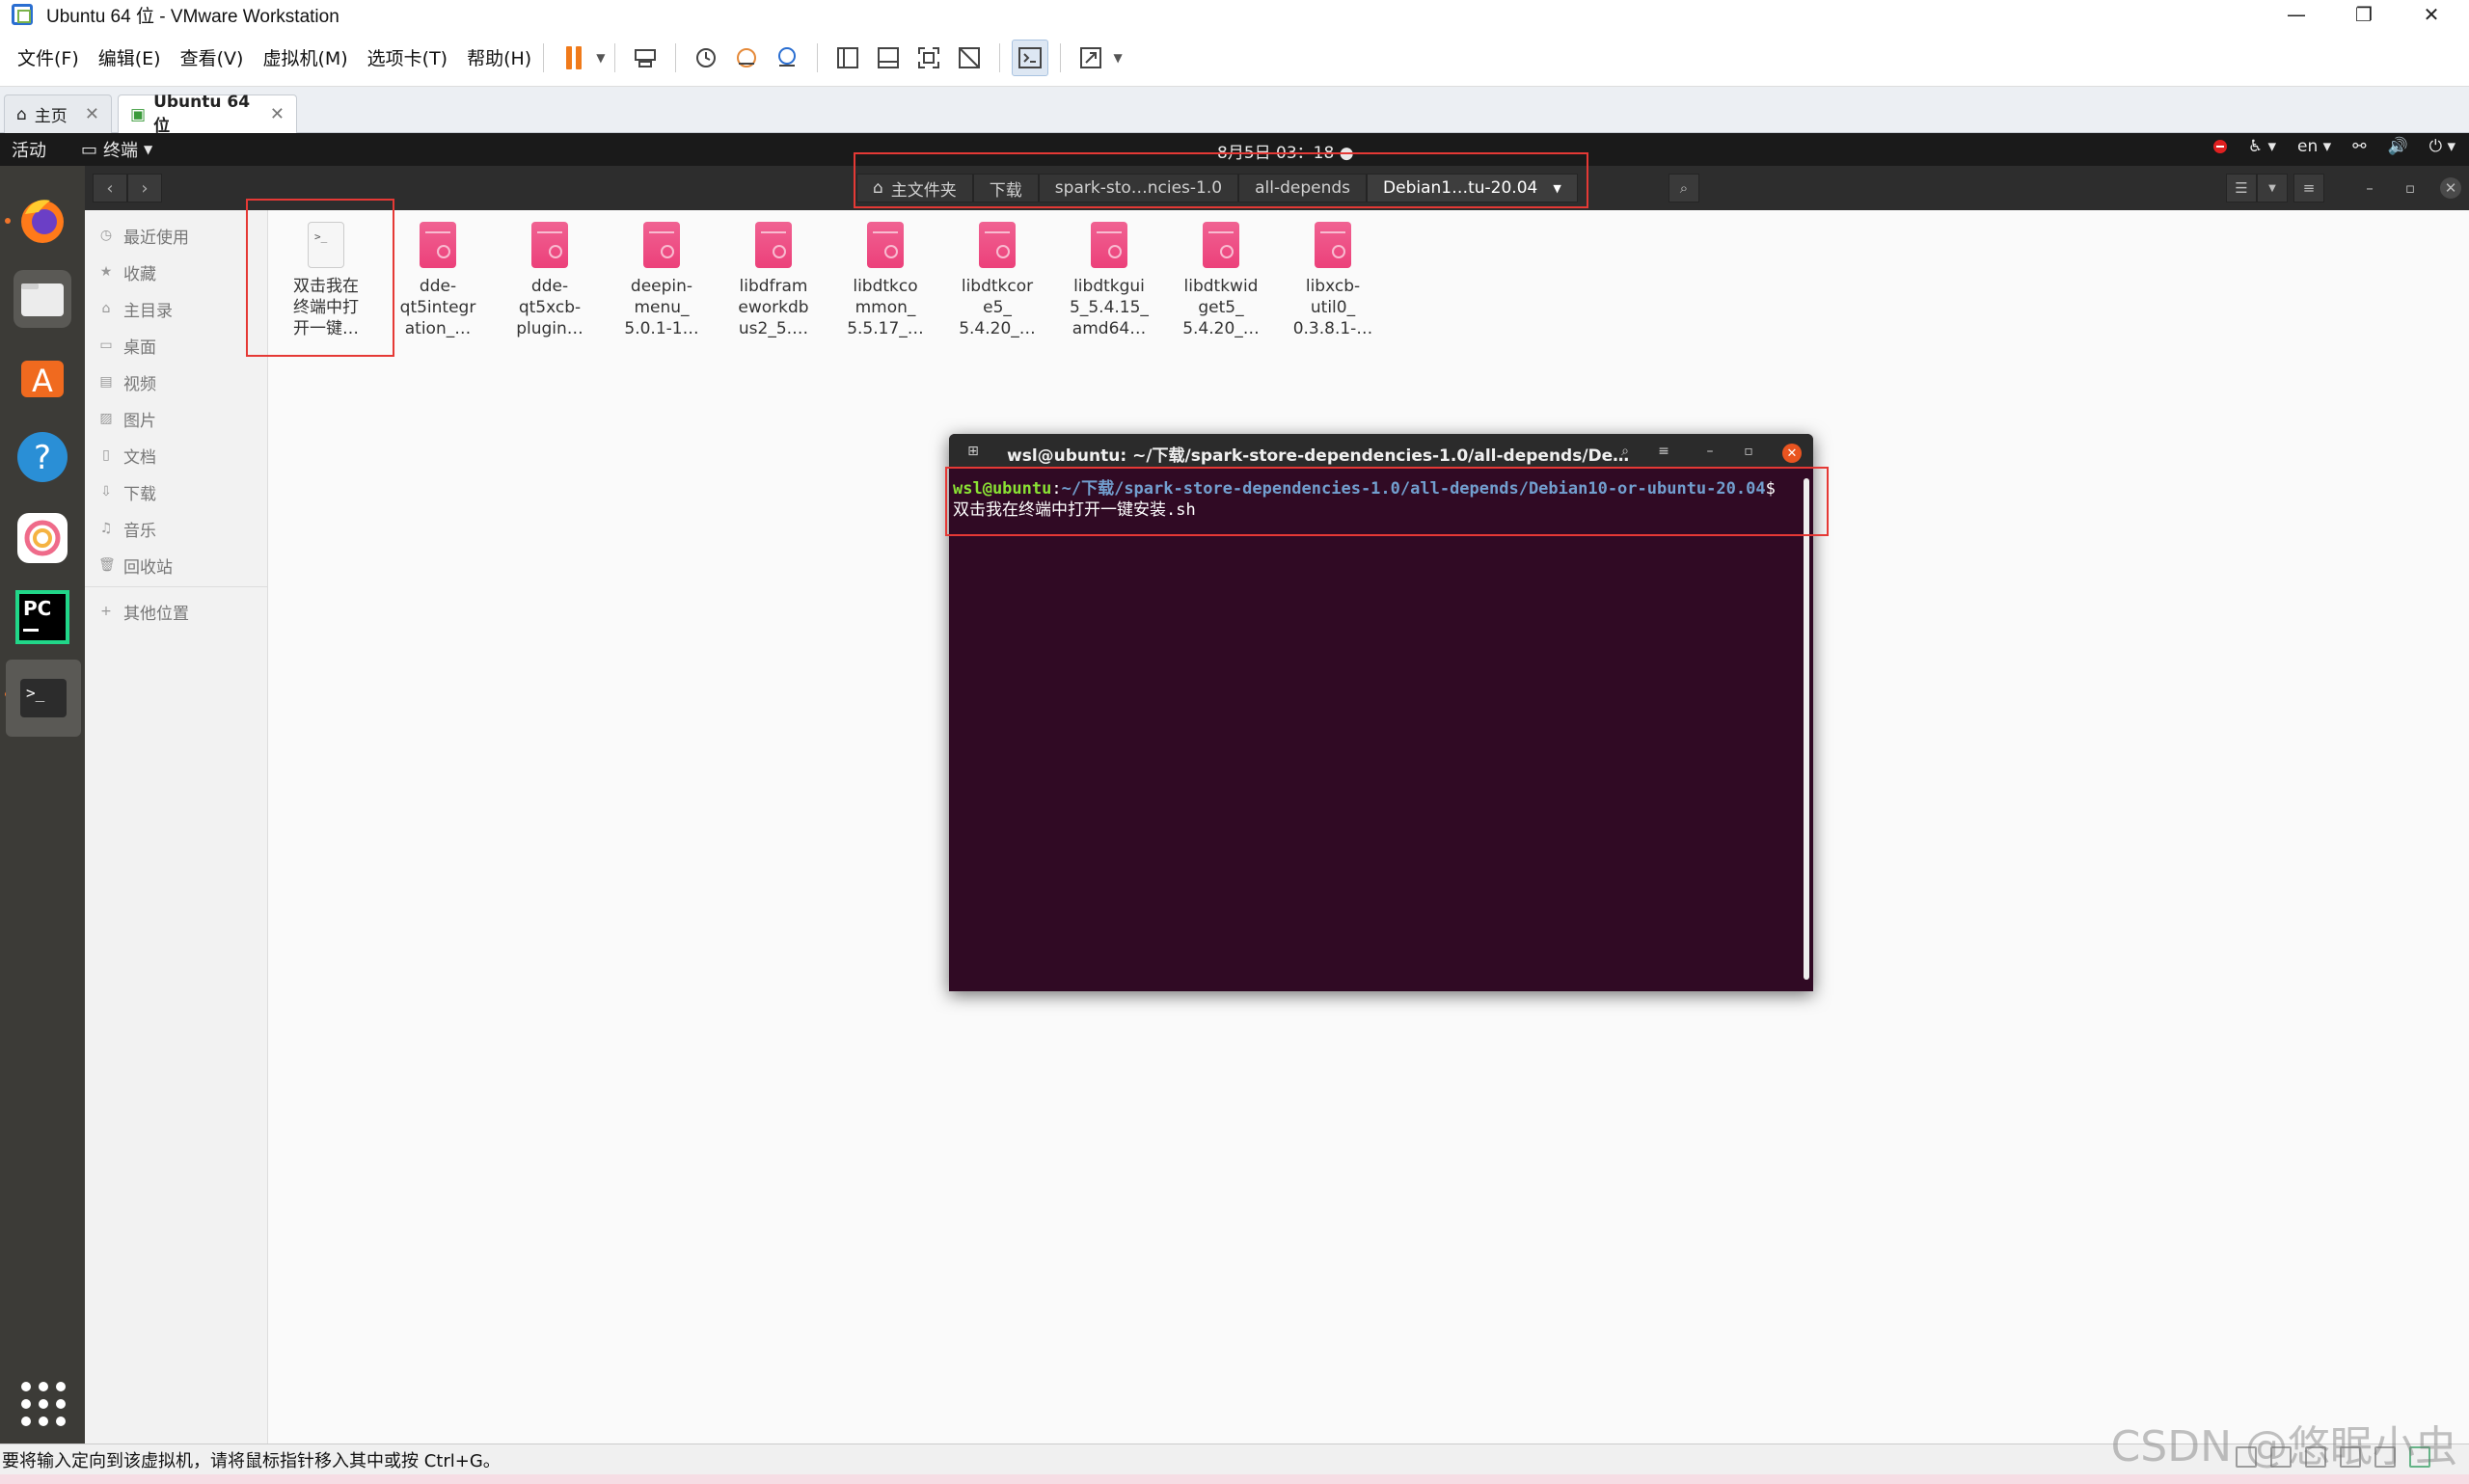  I want to click on menu-tabs: 选项卡(T), so click(408, 57).